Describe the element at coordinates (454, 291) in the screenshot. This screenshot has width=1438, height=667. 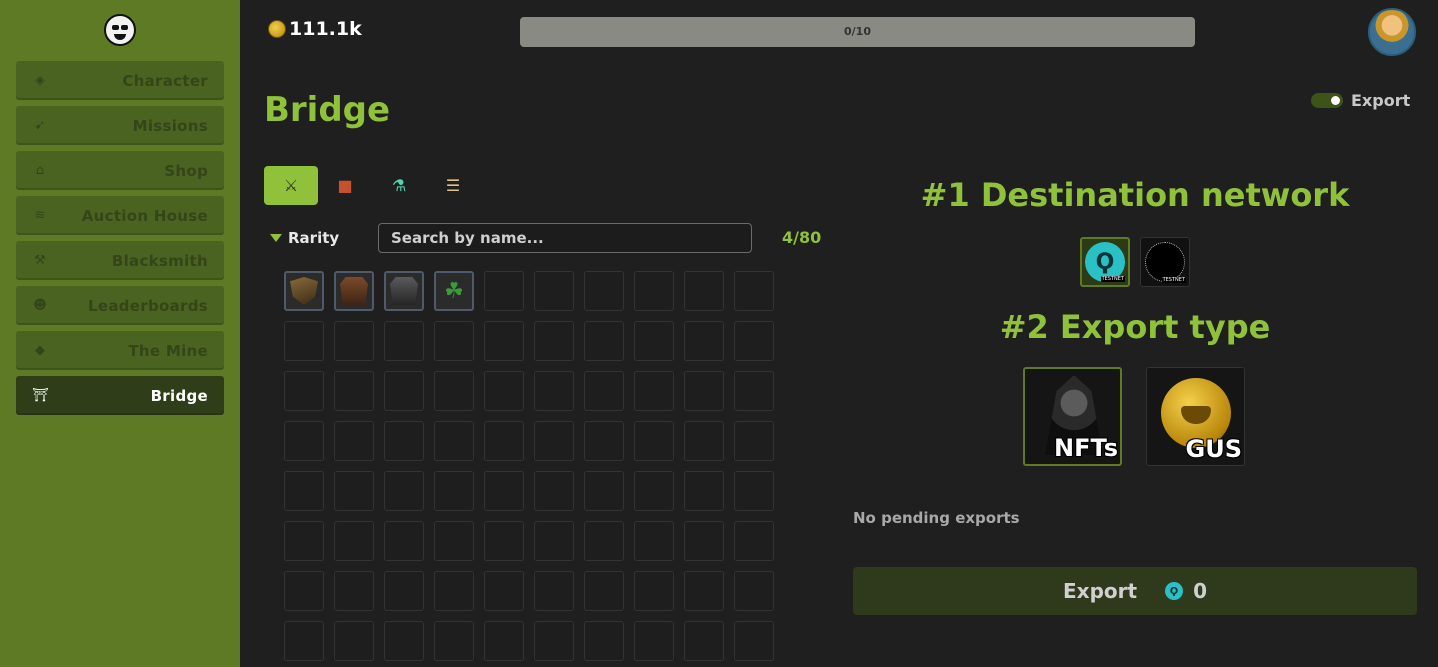
I see `inventory-slot: ☘` at that location.